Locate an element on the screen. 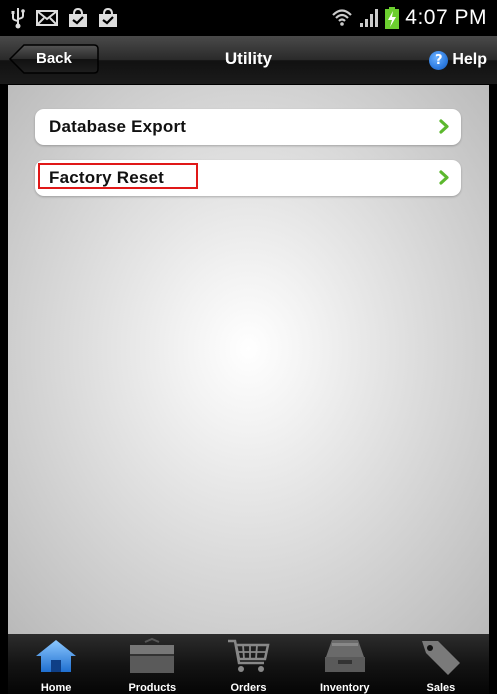  page-title: Utility is located at coordinates (248, 58).